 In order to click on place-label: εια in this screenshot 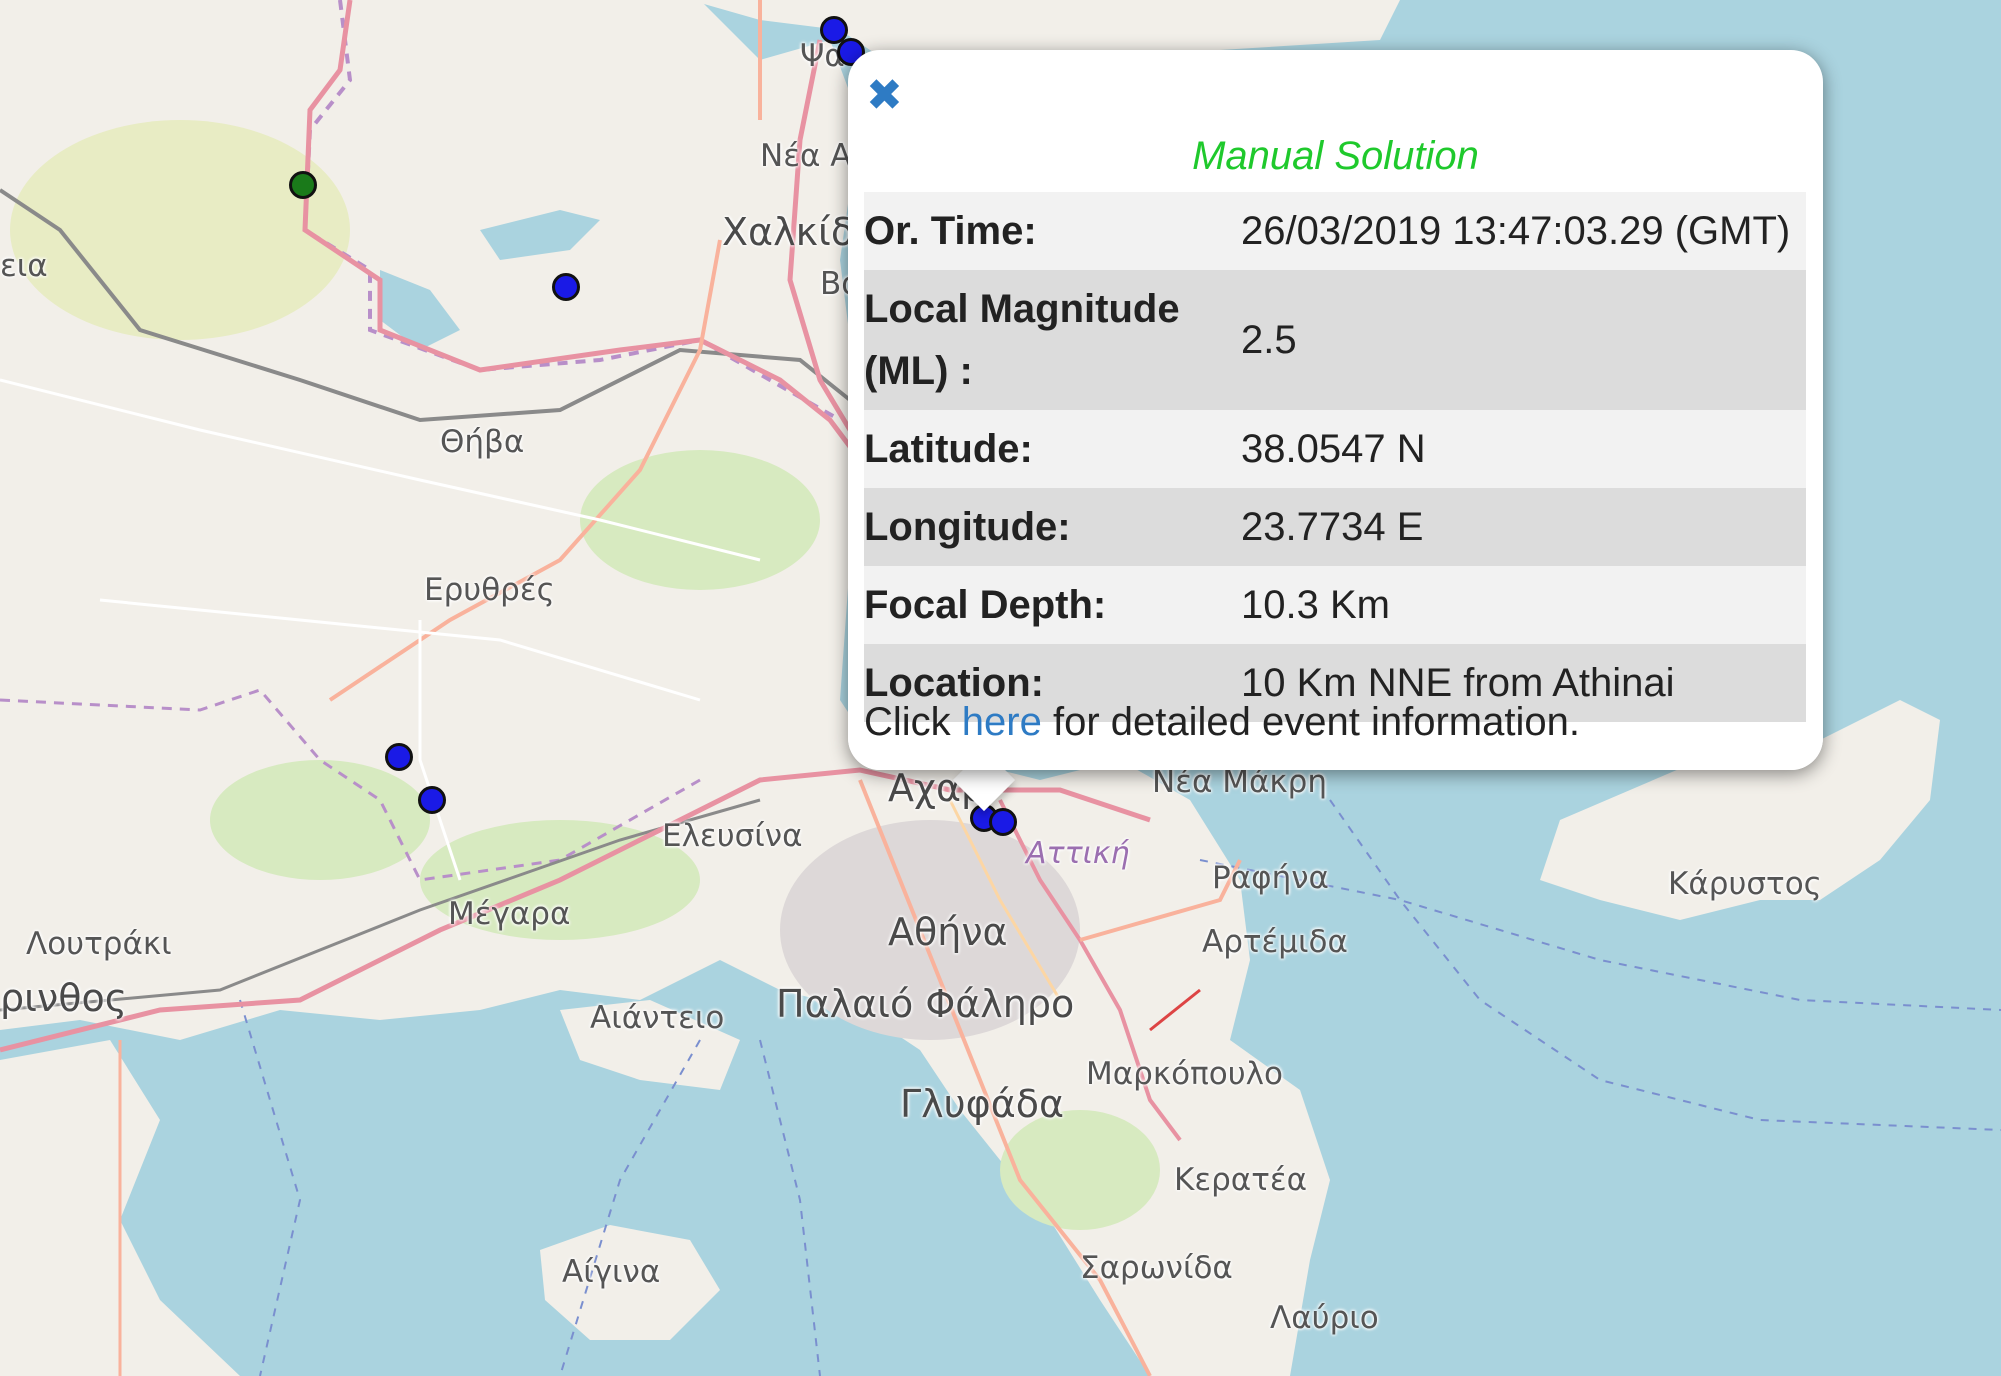, I will do `click(24, 266)`.